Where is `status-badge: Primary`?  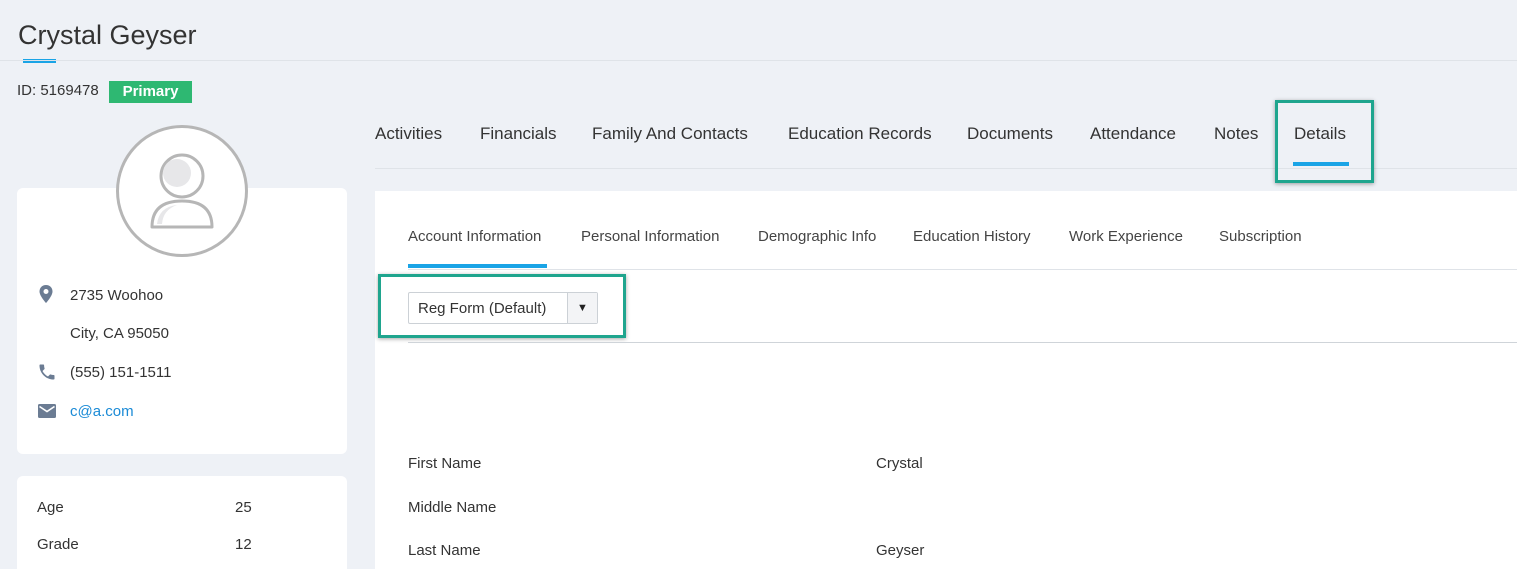
status-badge: Primary is located at coordinates (150, 92).